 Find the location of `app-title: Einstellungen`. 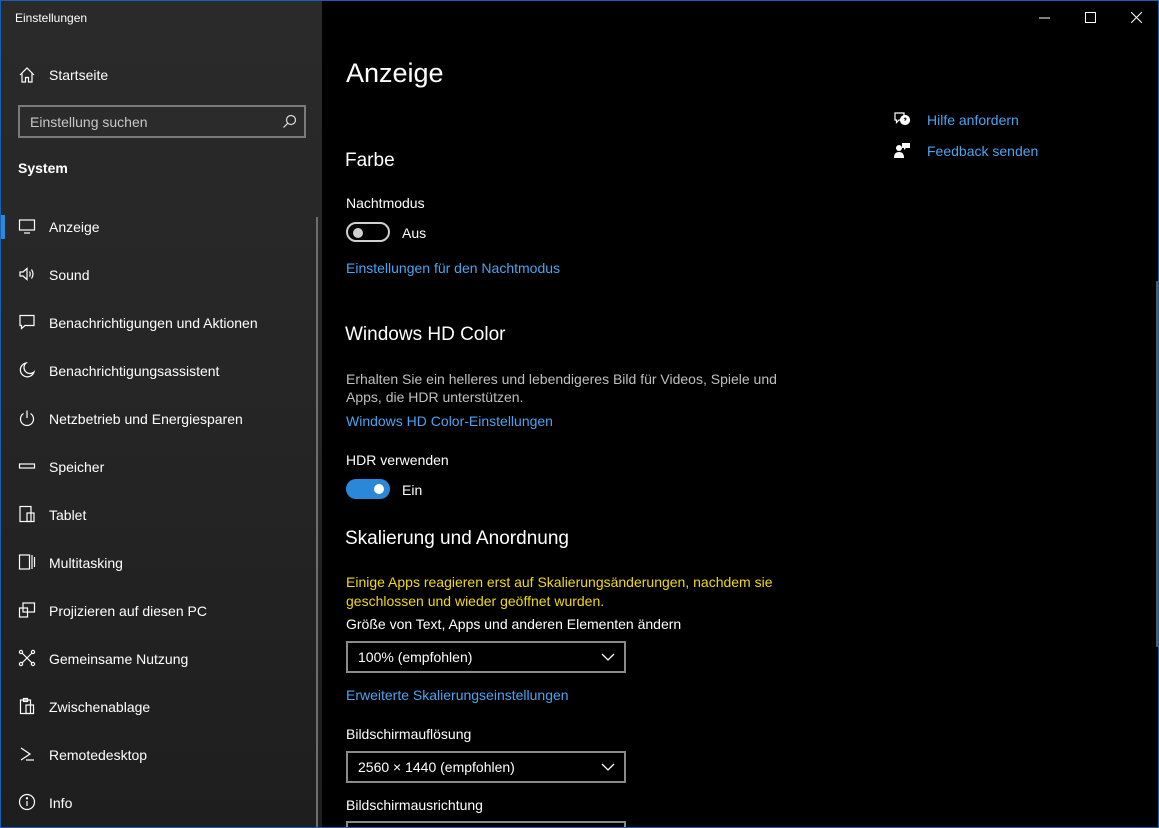

app-title: Einstellungen is located at coordinates (51, 18).